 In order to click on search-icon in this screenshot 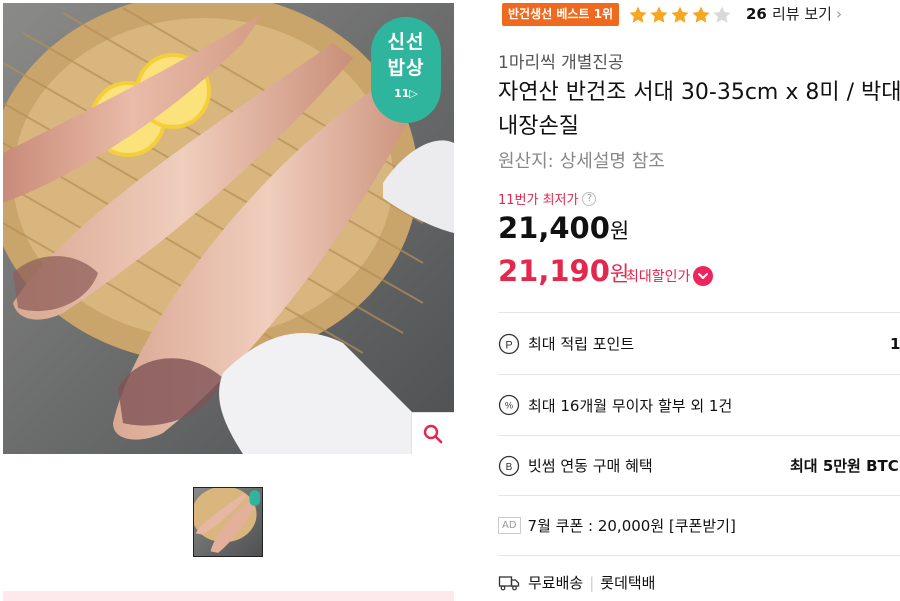, I will do `click(433, 434)`.